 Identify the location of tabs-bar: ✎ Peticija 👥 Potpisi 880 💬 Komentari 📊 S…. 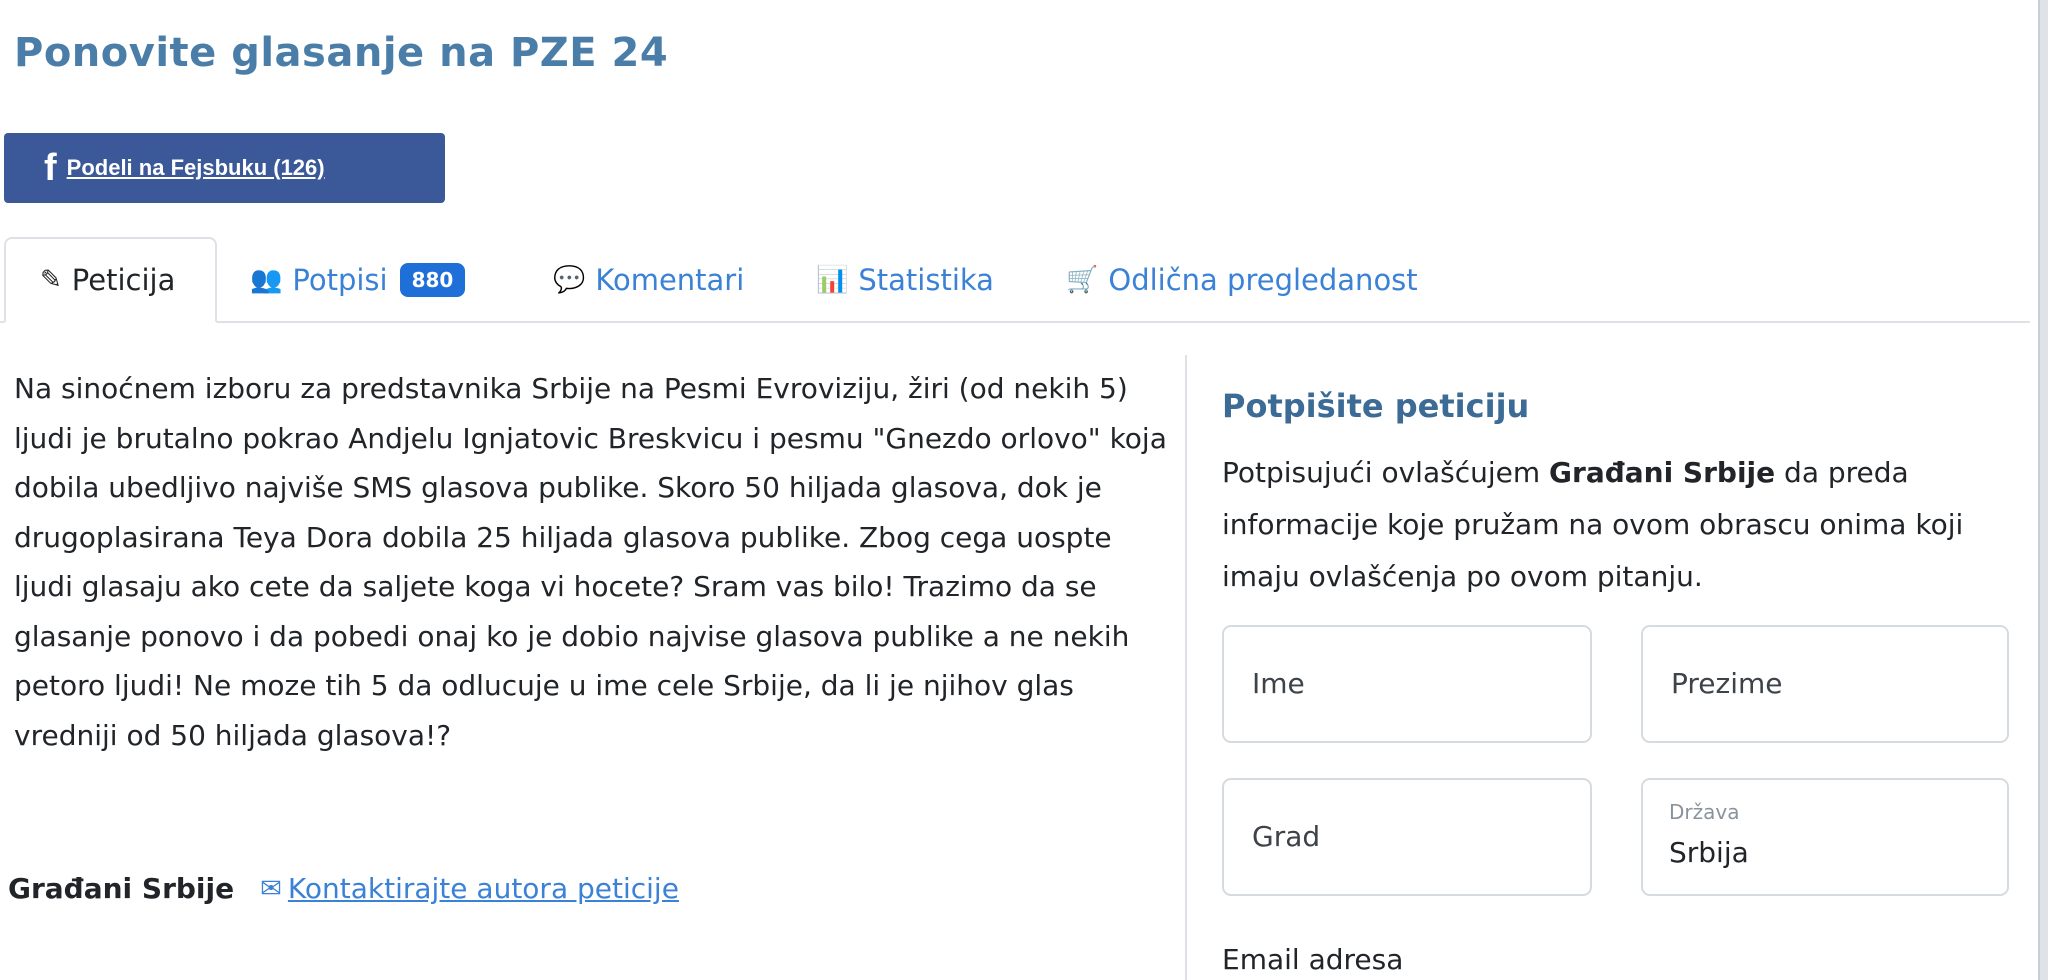
(1015, 280).